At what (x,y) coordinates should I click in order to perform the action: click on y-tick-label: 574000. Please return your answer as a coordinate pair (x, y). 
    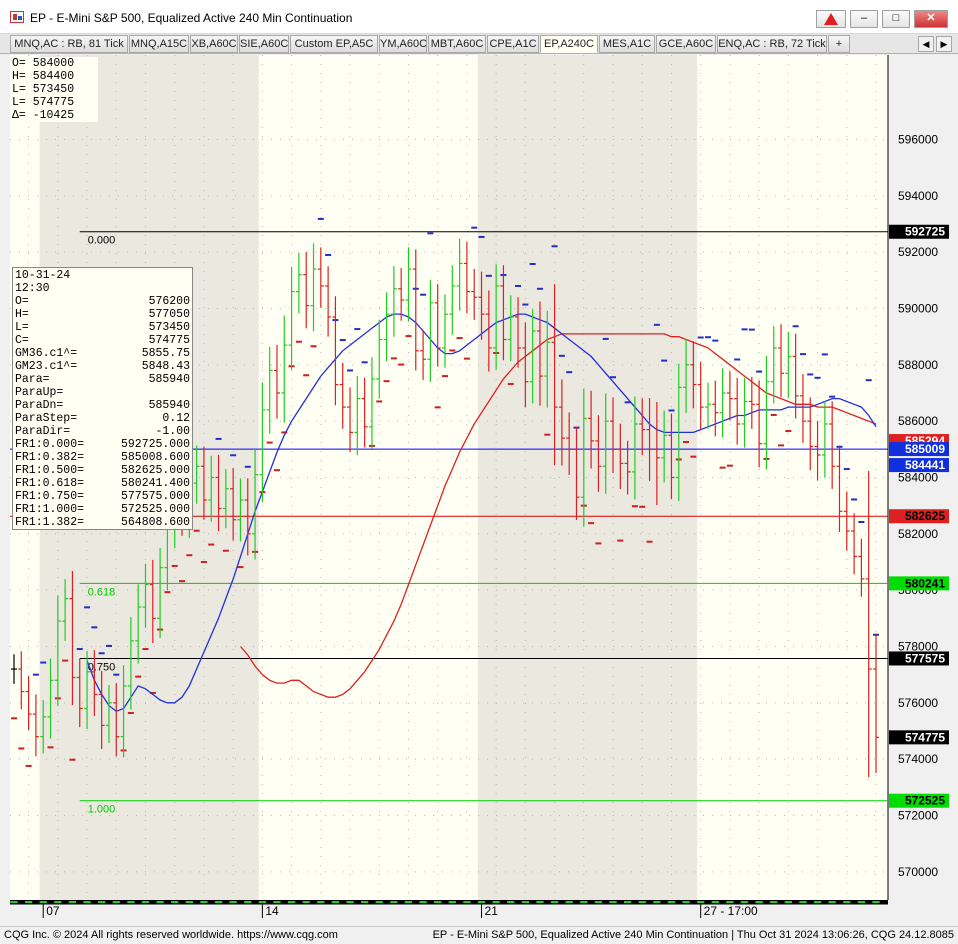
    Looking at the image, I should click on (918, 759).